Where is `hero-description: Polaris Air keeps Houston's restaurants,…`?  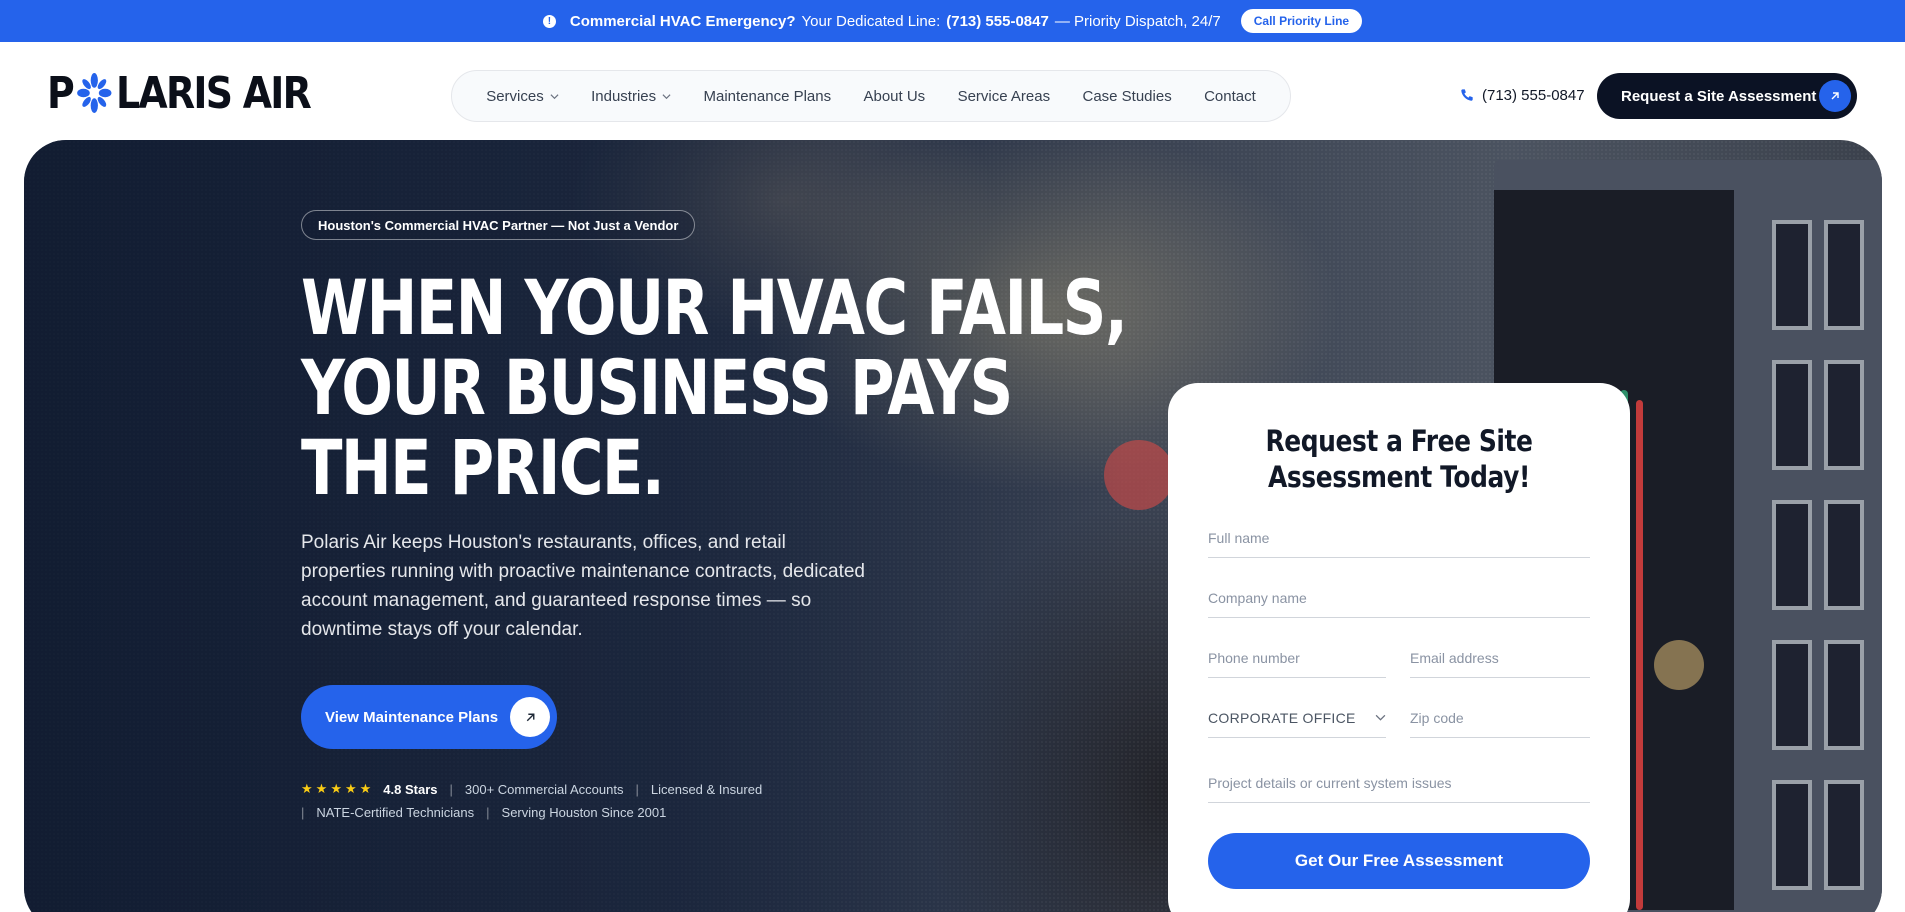 hero-description: Polaris Air keeps Houston's restaurants,… is located at coordinates (583, 586).